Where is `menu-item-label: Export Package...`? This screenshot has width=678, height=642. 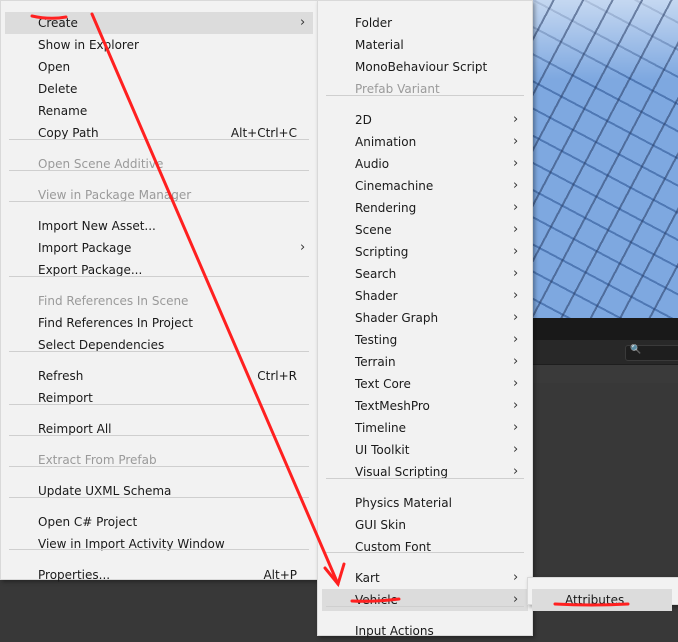 menu-item-label: Export Package... is located at coordinates (90, 270).